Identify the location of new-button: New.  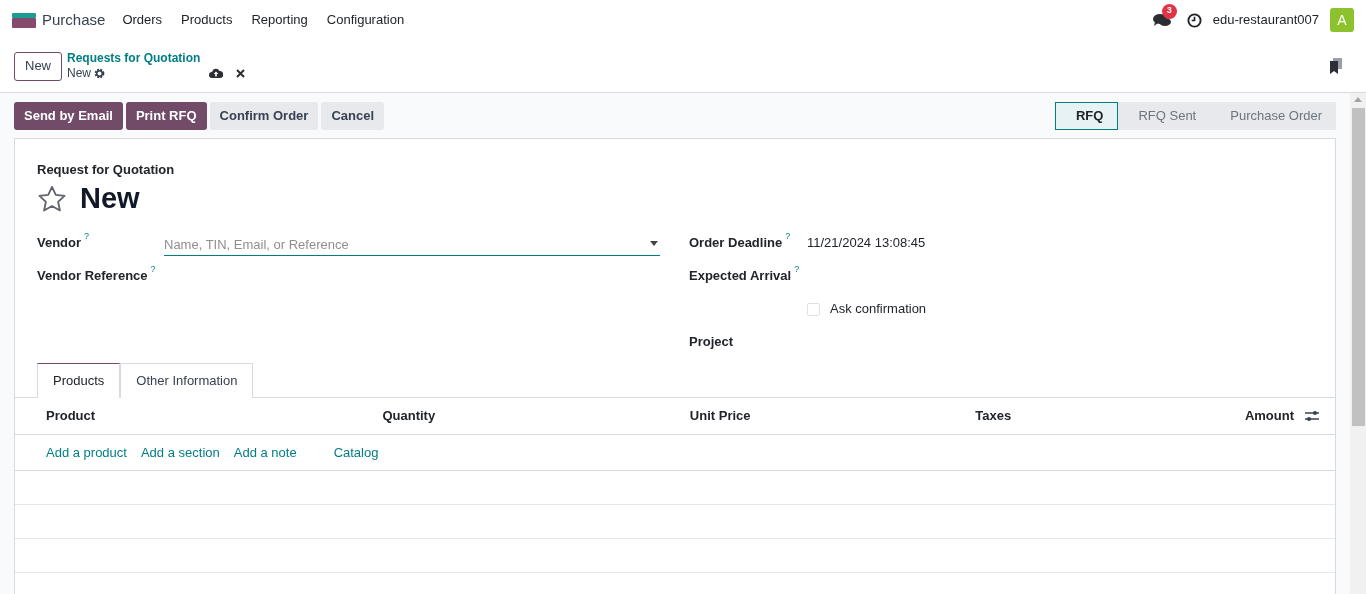
(38, 66).